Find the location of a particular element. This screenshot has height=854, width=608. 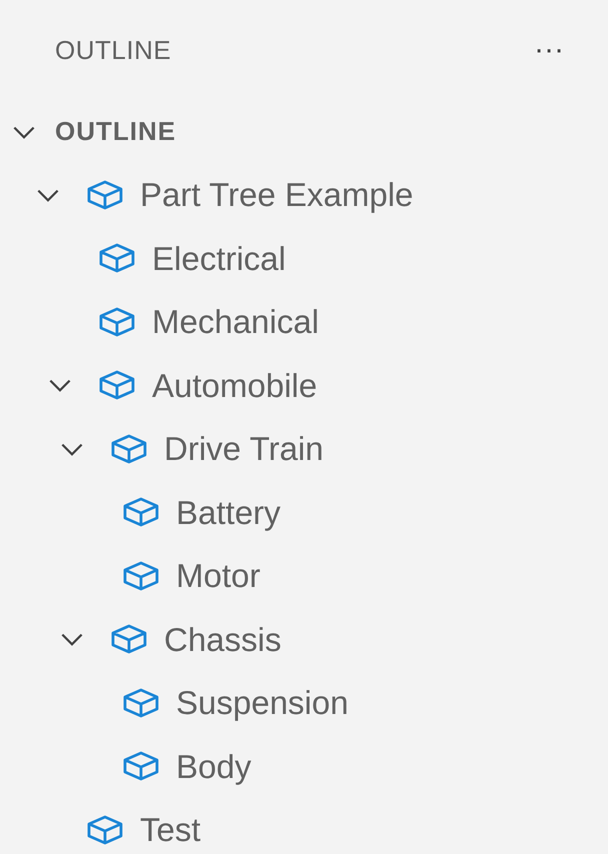

tree-item-label: Body is located at coordinates (214, 766).